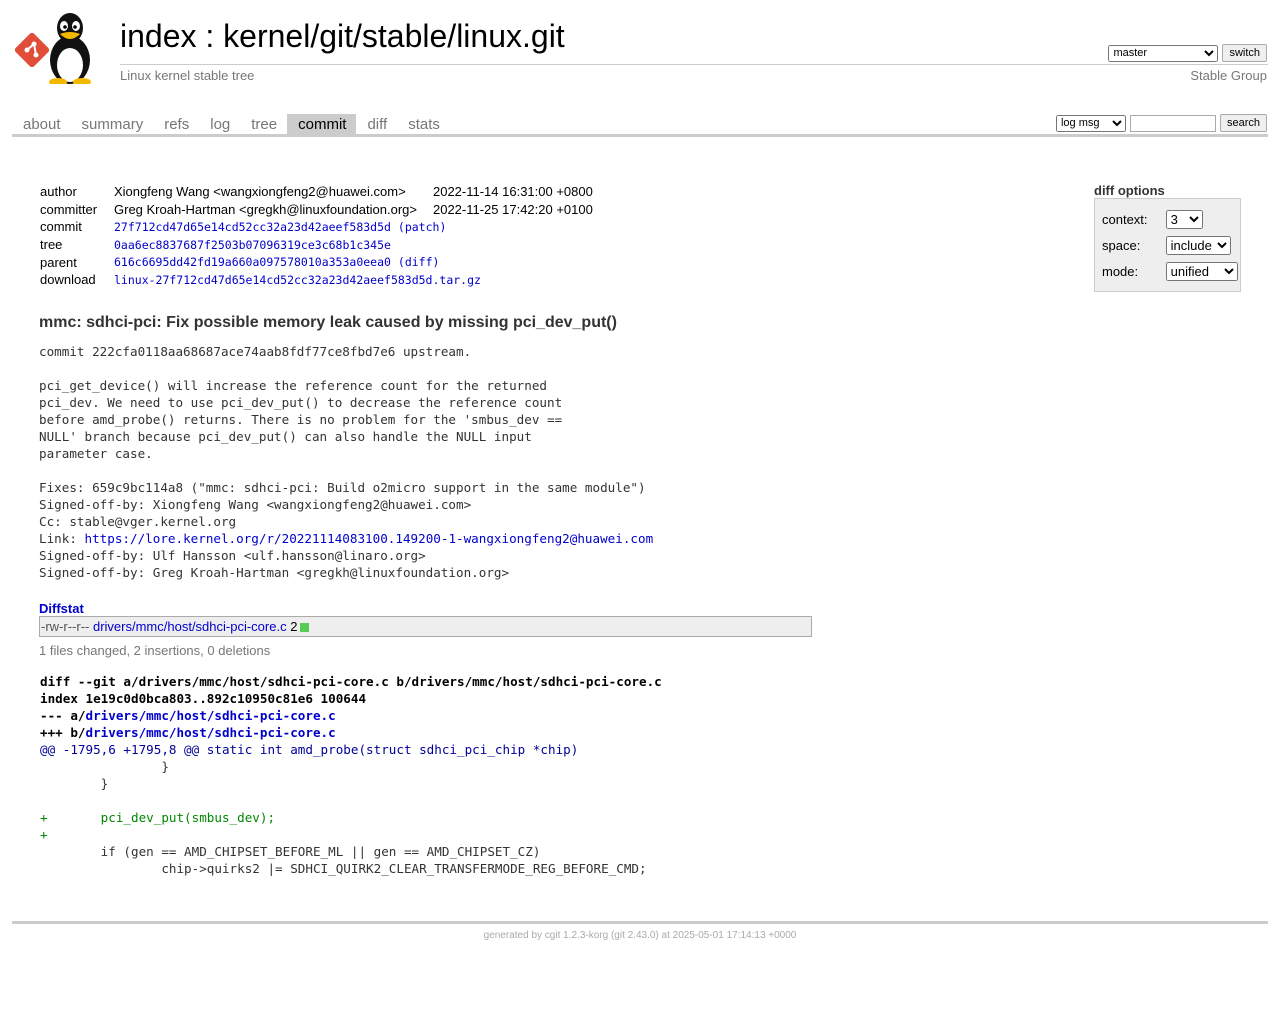  Describe the element at coordinates (1090, 123) in the screenshot. I see `search-type-select: log msg` at that location.